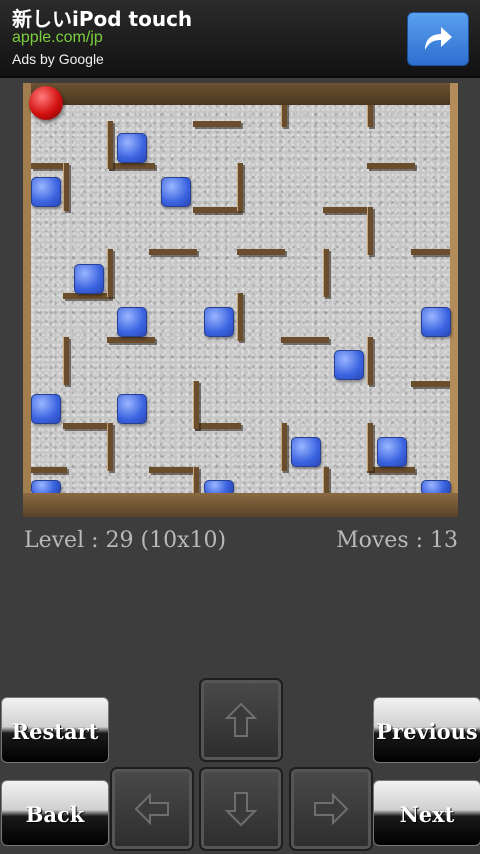  What do you see at coordinates (57, 38) in the screenshot?
I see `ad-url: apple.com/jp` at bounding box center [57, 38].